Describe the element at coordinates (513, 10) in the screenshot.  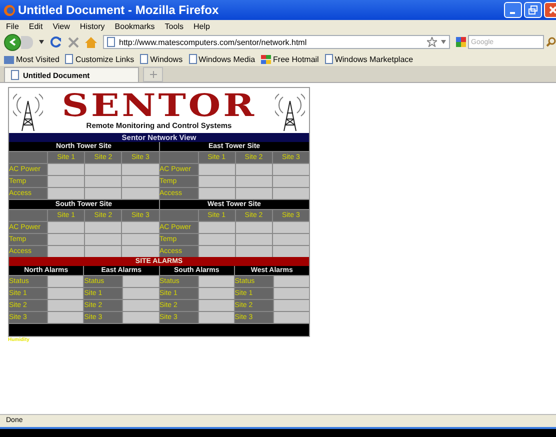
I see `minimize-button` at that location.